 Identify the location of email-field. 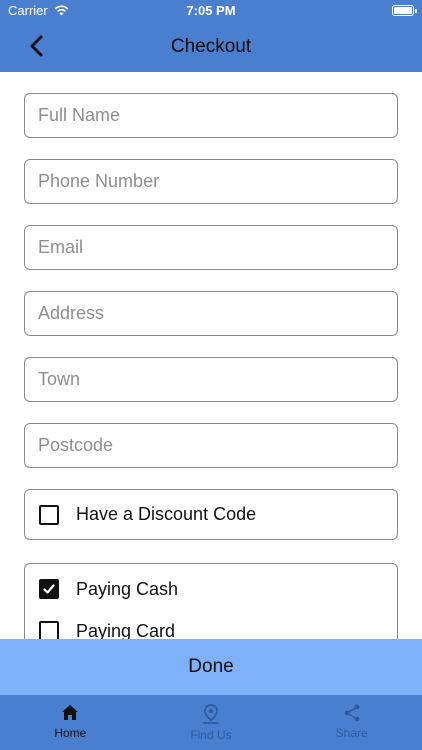
(211, 247).